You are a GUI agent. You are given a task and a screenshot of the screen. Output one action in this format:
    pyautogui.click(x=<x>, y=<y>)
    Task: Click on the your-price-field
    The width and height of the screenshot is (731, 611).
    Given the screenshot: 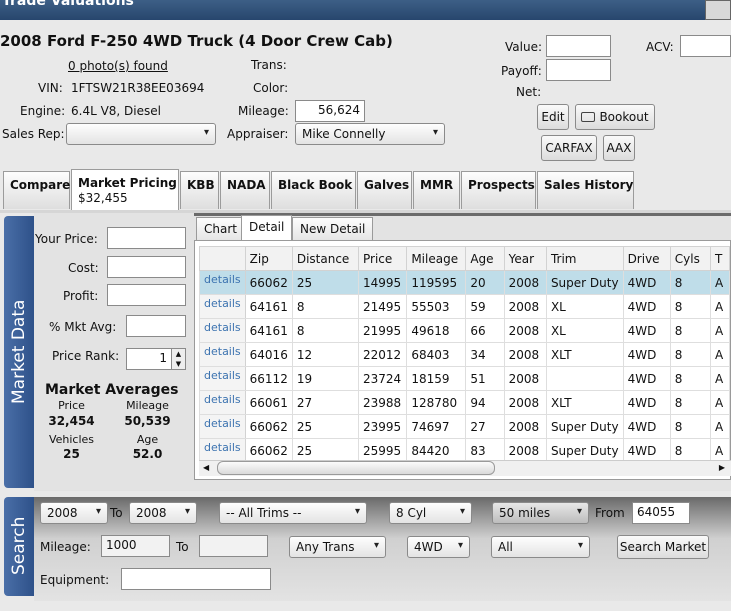 What is the action you would take?
    pyautogui.click(x=146, y=238)
    